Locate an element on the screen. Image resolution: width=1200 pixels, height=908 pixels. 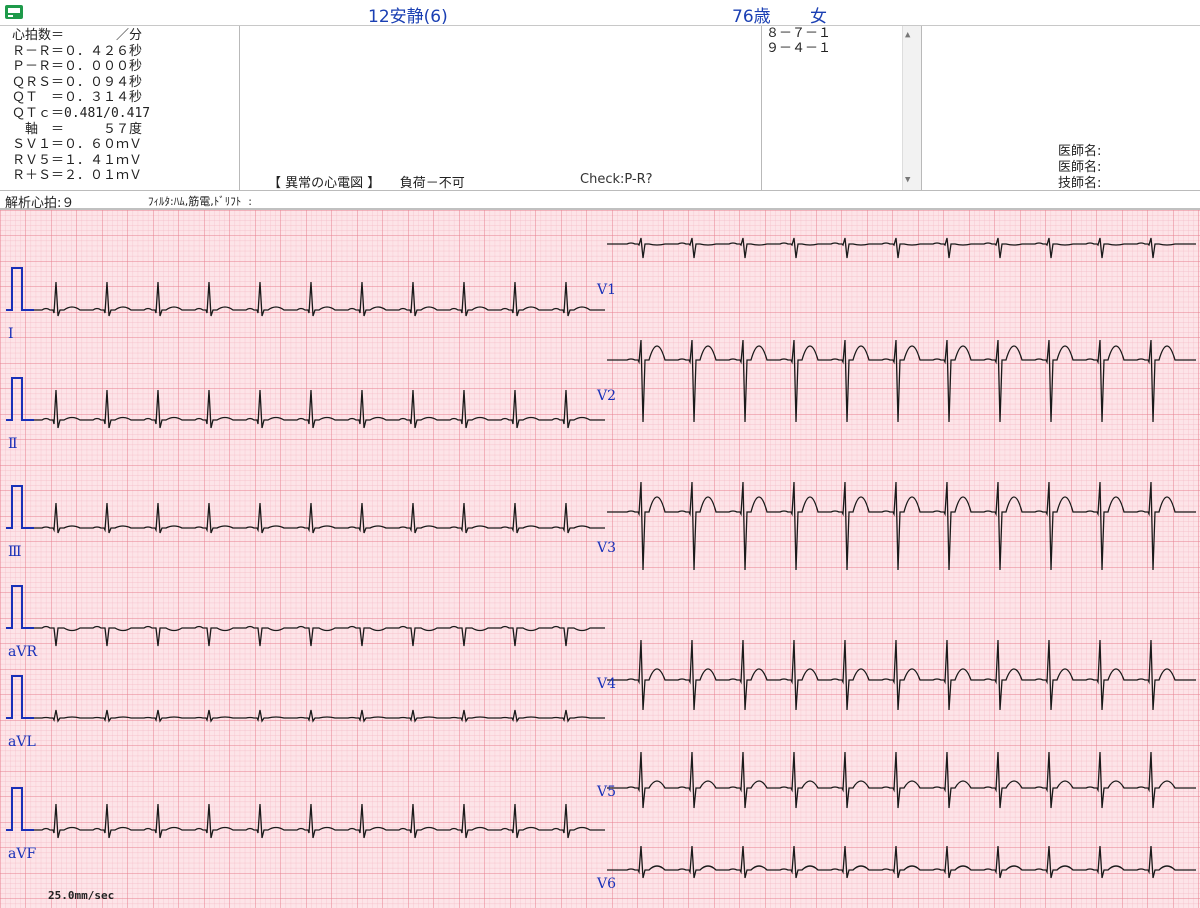
measurement-axis: 軸 ＝ ５７度 is located at coordinates (77, 129).